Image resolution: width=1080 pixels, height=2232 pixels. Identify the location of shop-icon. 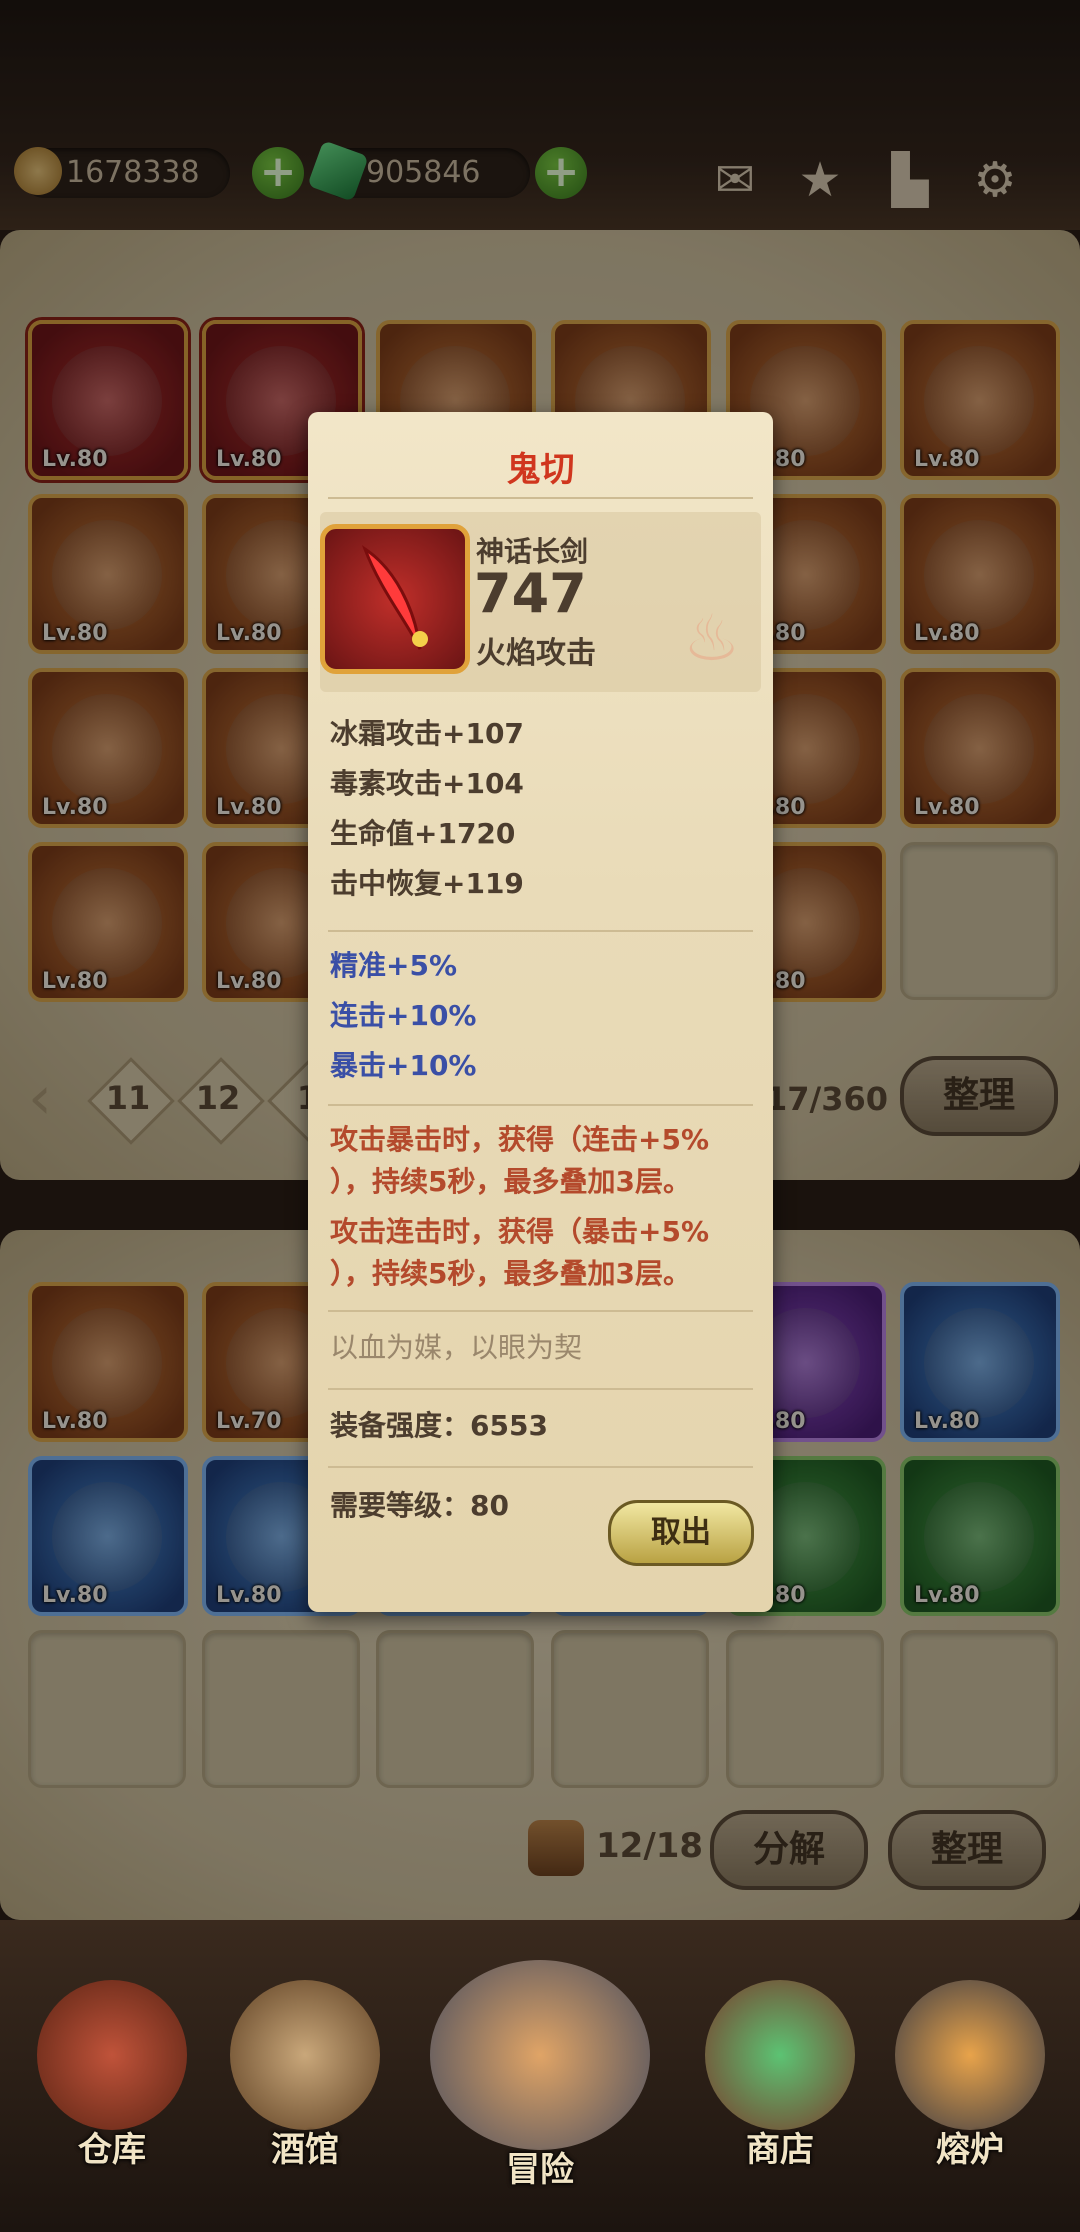
(780, 2055).